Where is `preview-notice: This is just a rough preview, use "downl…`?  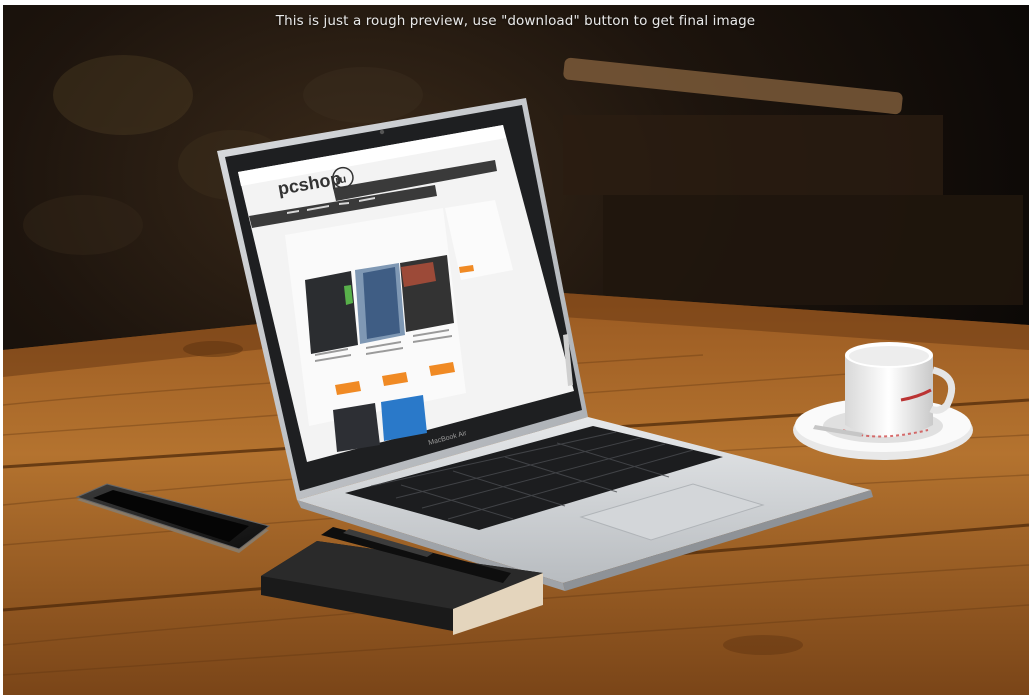 preview-notice: This is just a rough preview, use "downl… is located at coordinates (515, 21).